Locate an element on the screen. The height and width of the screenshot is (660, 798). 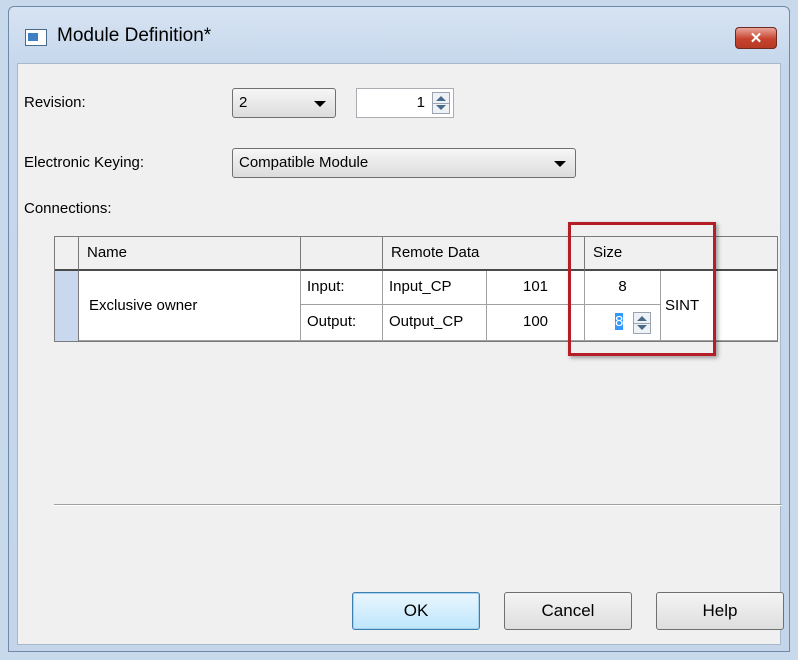
cancel-button: Cancel is located at coordinates (568, 611).